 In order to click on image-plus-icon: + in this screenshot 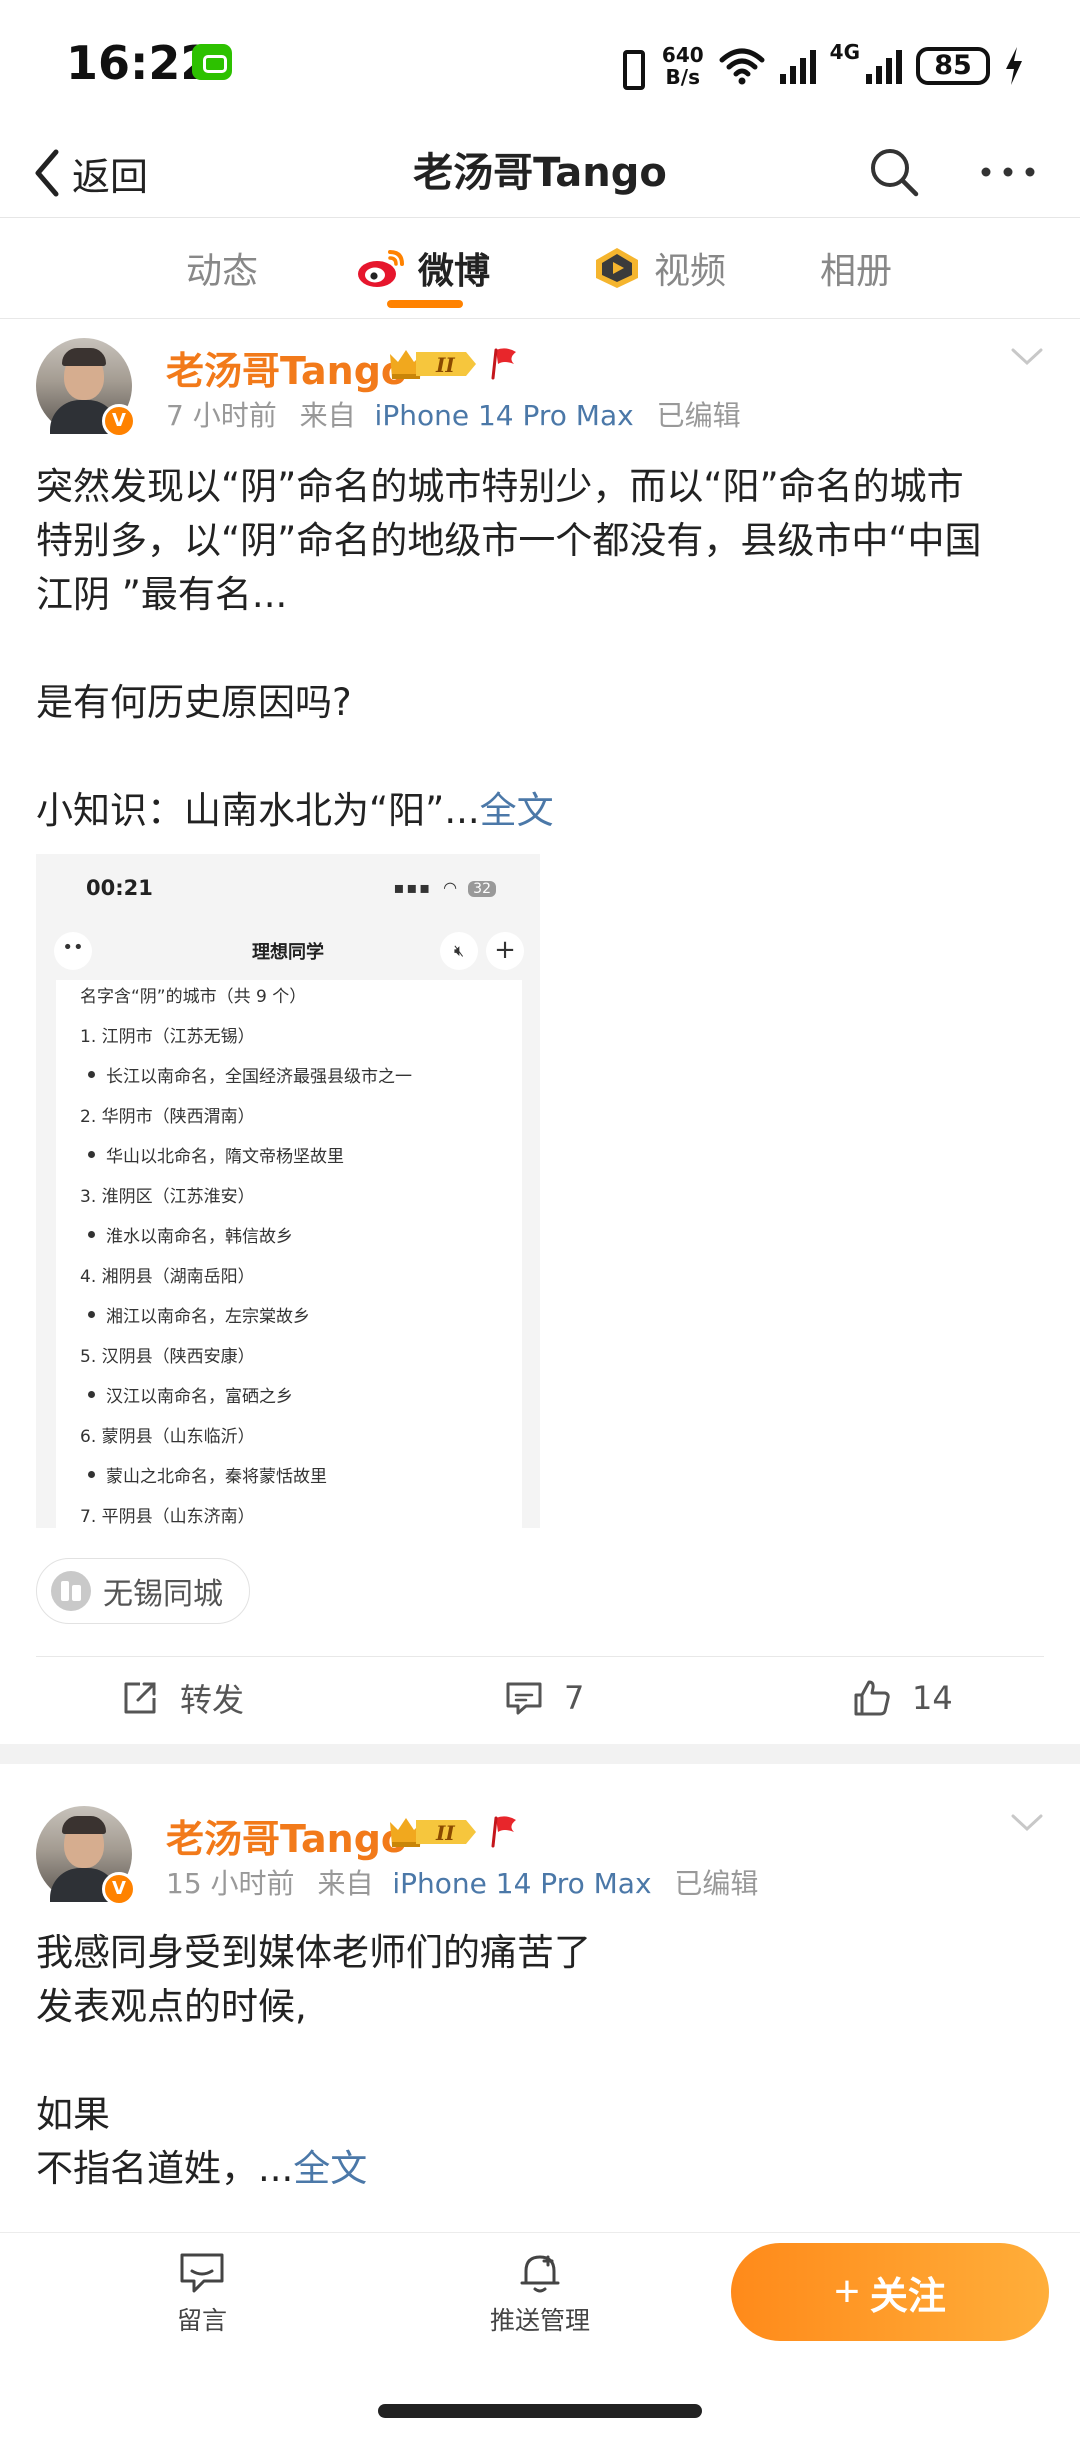, I will do `click(505, 951)`.